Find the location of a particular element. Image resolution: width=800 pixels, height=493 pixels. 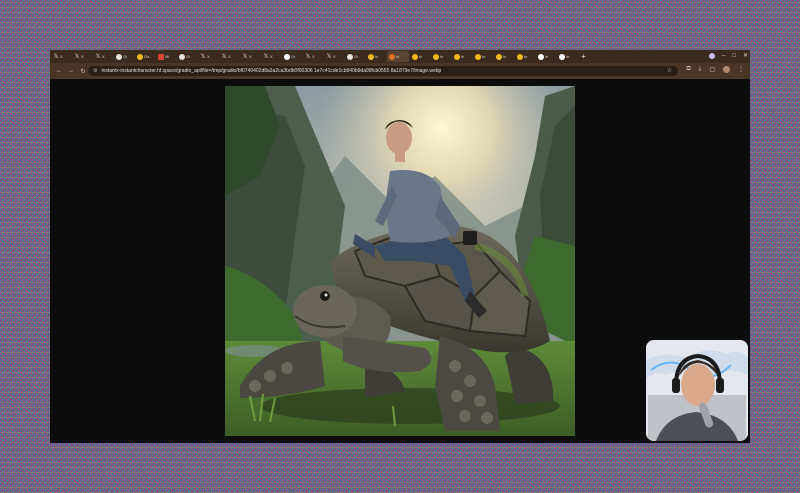

profile-avatar is located at coordinates (726, 69).